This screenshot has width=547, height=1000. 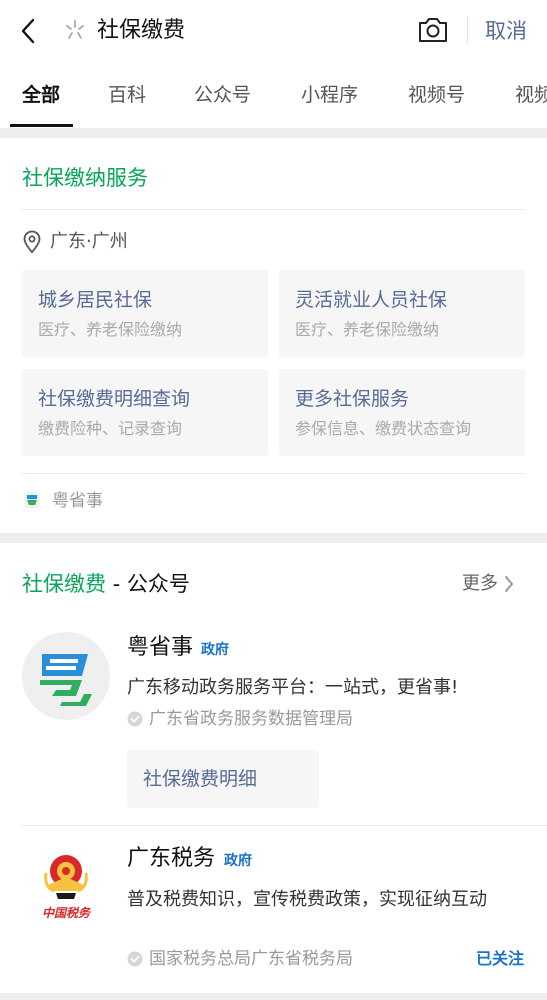 I want to click on location-pin-icon, so click(x=32, y=242).